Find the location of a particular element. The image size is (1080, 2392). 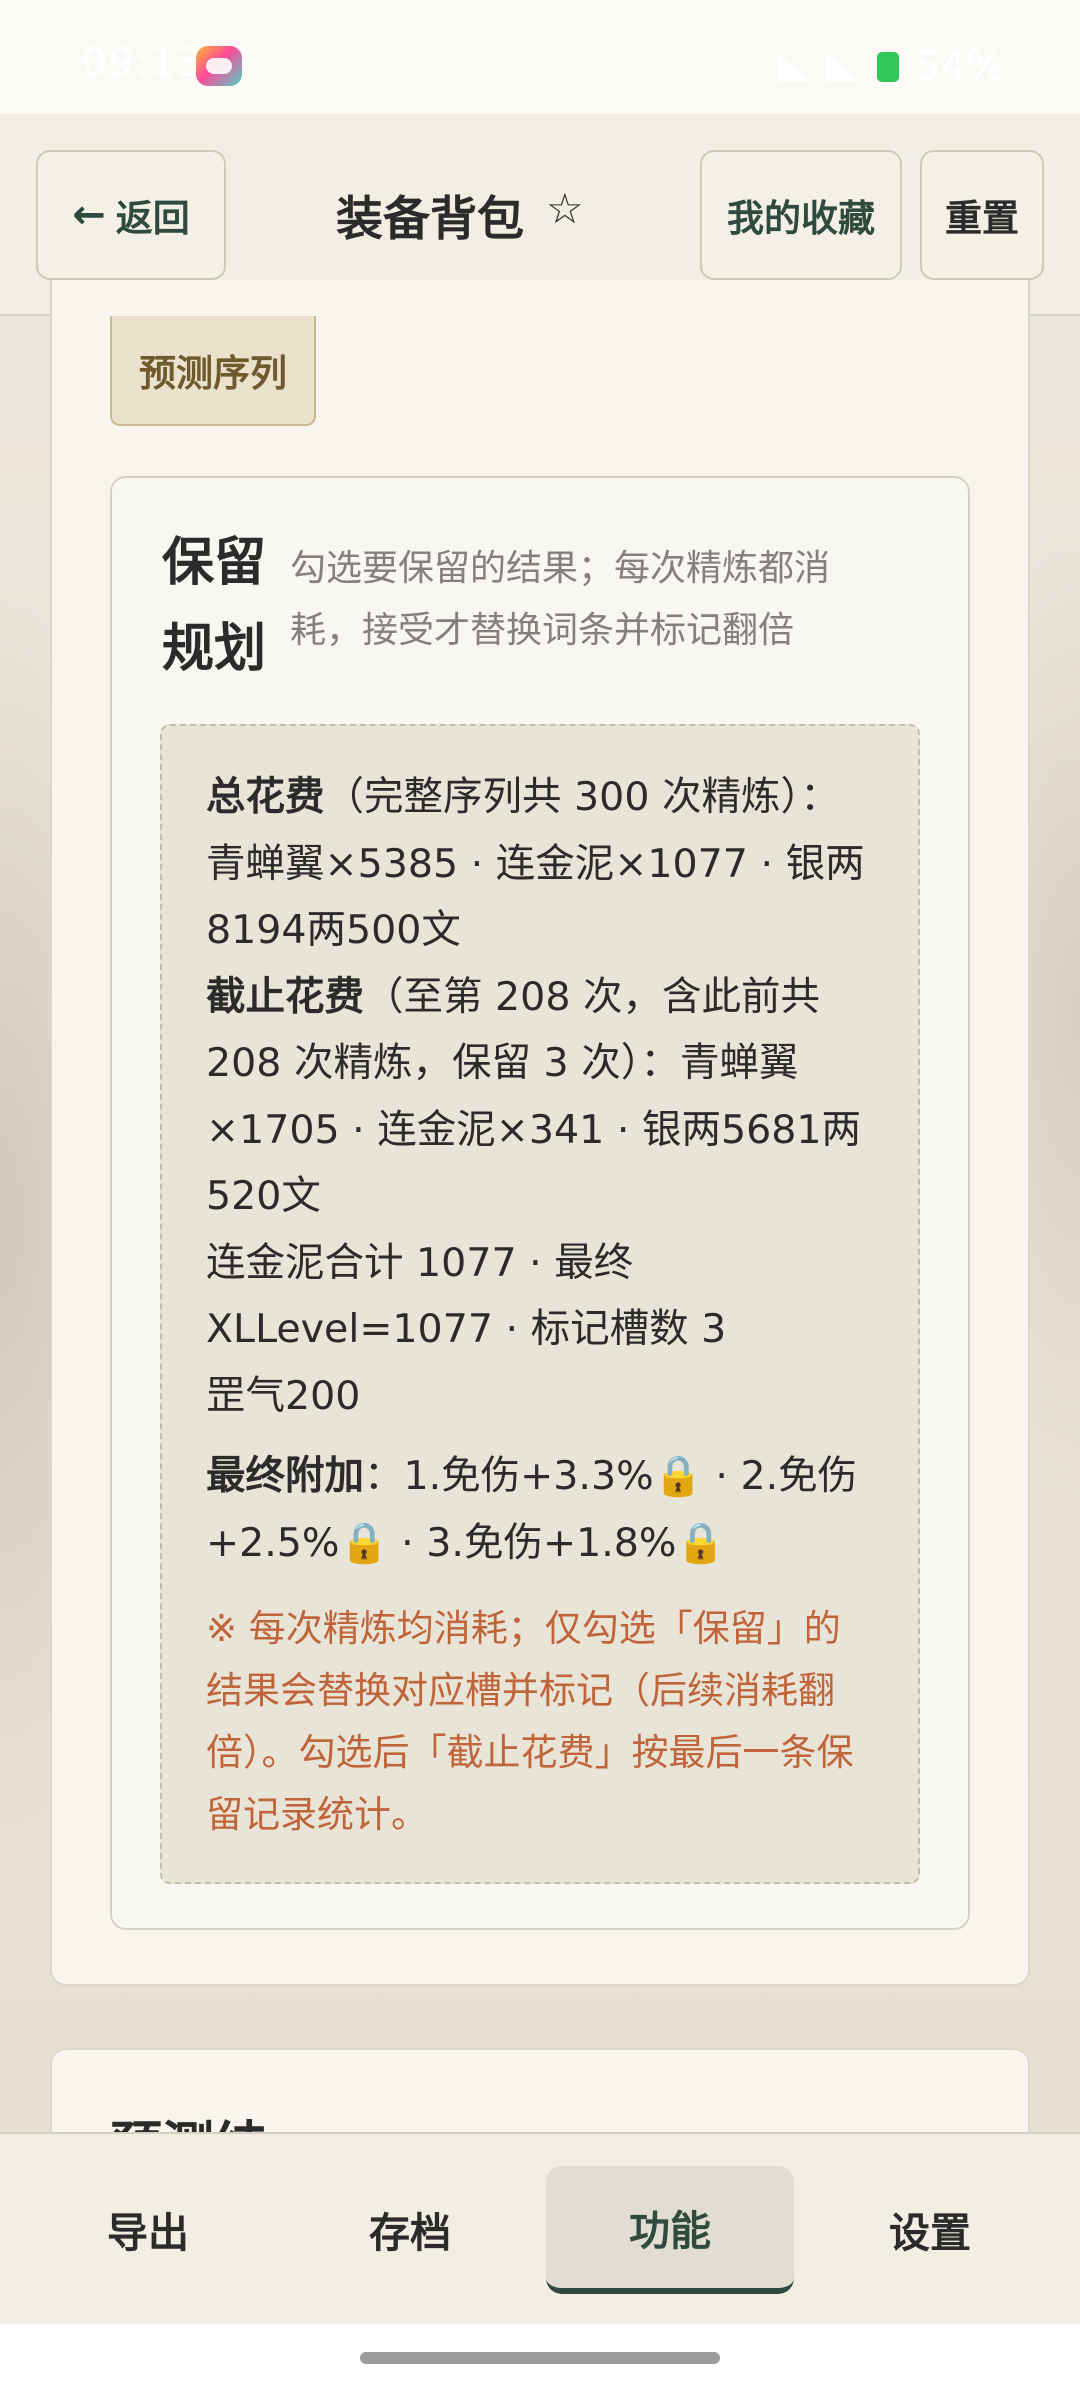

summary-line: 连金泥合计 1077 · 最终 XLLevel=1077 · 标记槽数 3 is located at coordinates (466, 1296).